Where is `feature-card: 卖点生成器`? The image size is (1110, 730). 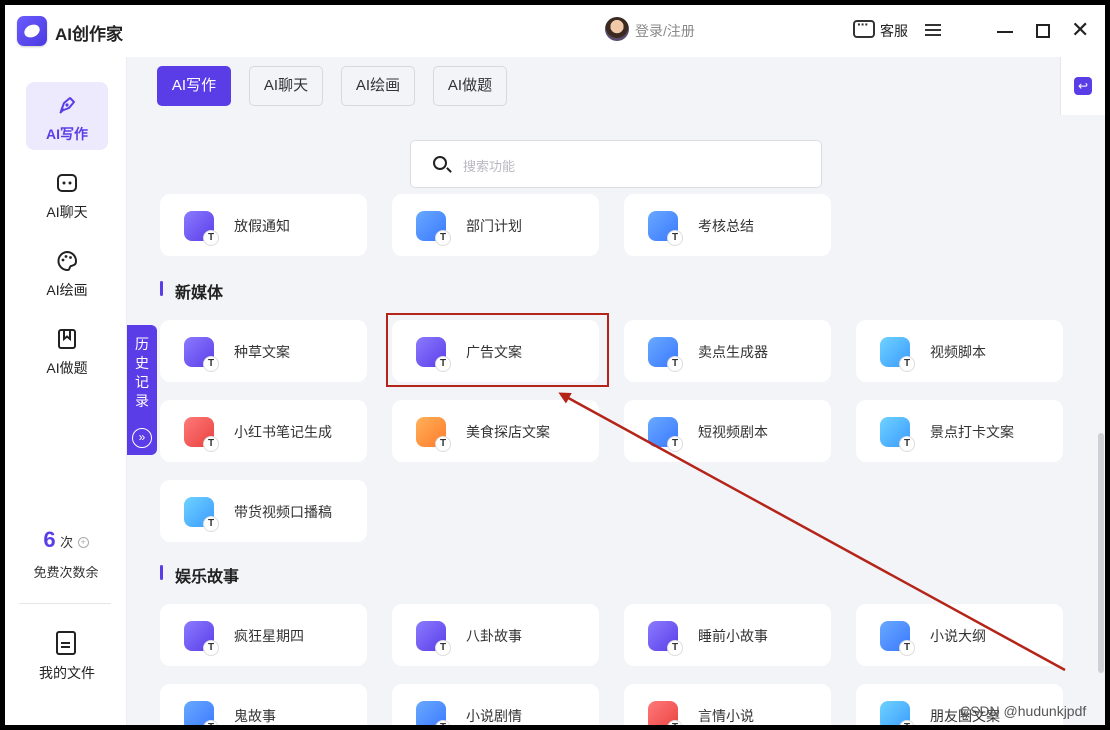
feature-card: 卖点生成器 is located at coordinates (727, 351).